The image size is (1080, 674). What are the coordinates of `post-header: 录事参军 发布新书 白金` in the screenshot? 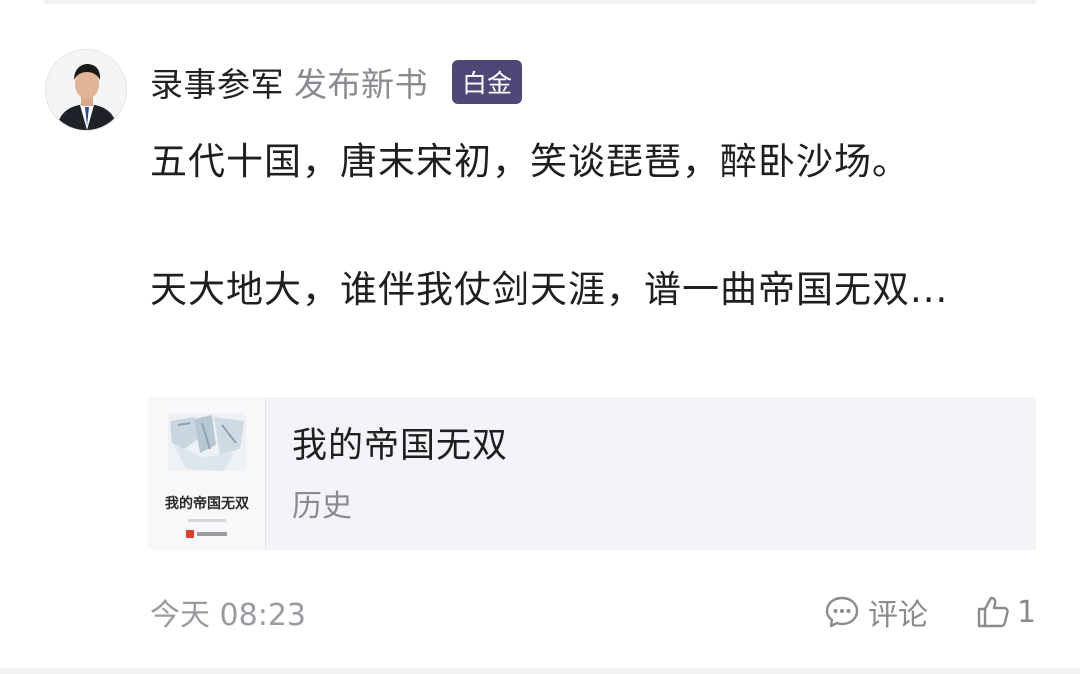 It's located at (336, 82).